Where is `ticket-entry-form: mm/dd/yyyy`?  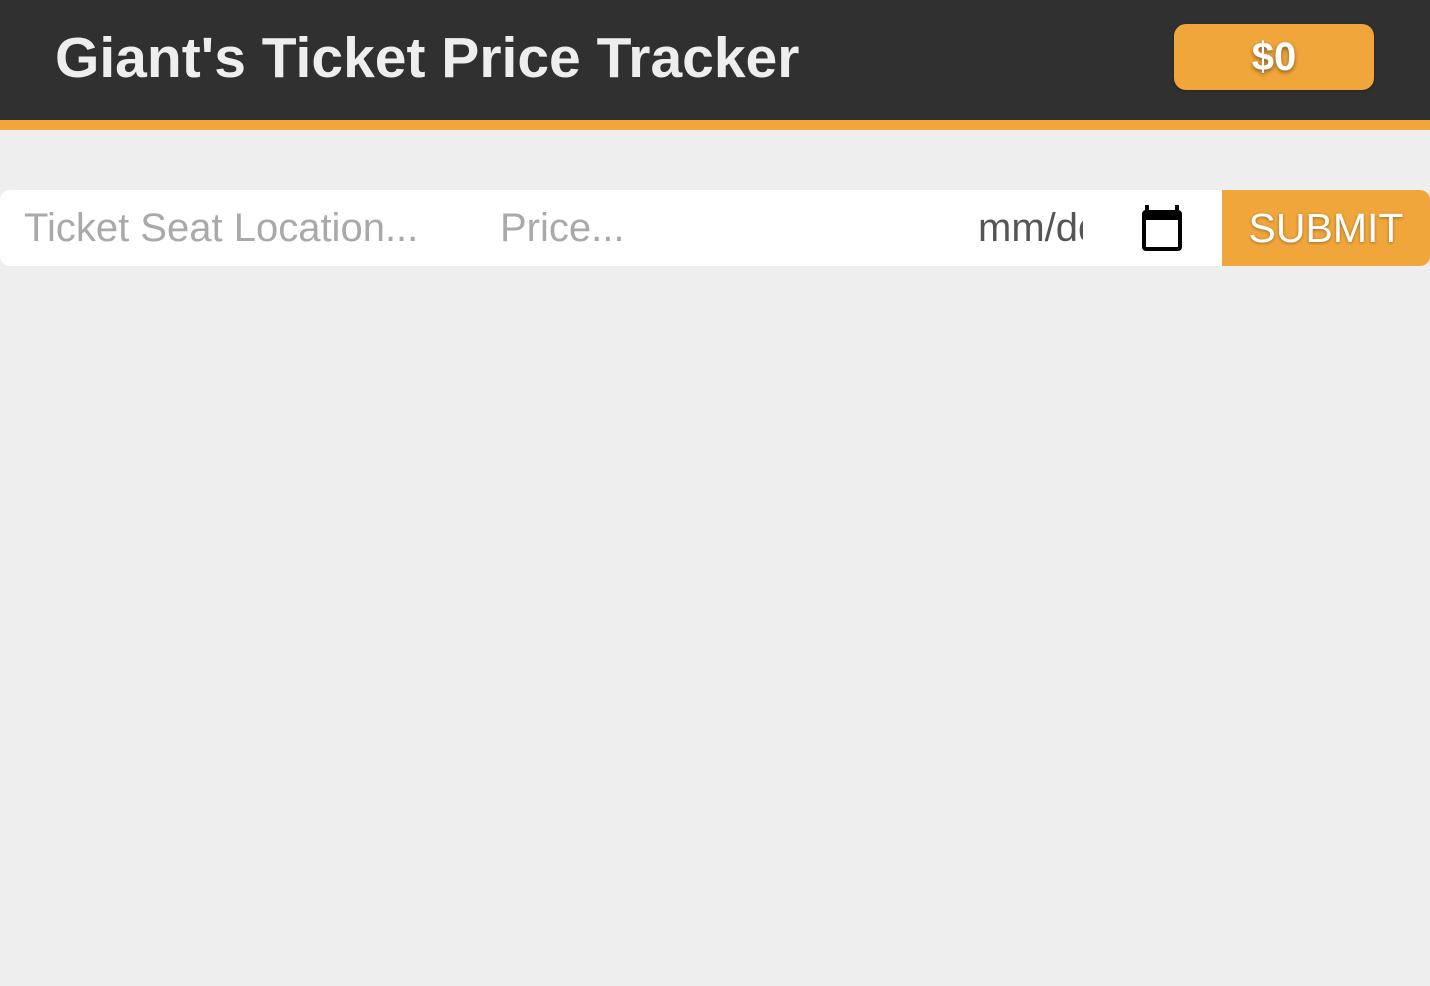 ticket-entry-form: mm/dd/yyyy is located at coordinates (715, 228).